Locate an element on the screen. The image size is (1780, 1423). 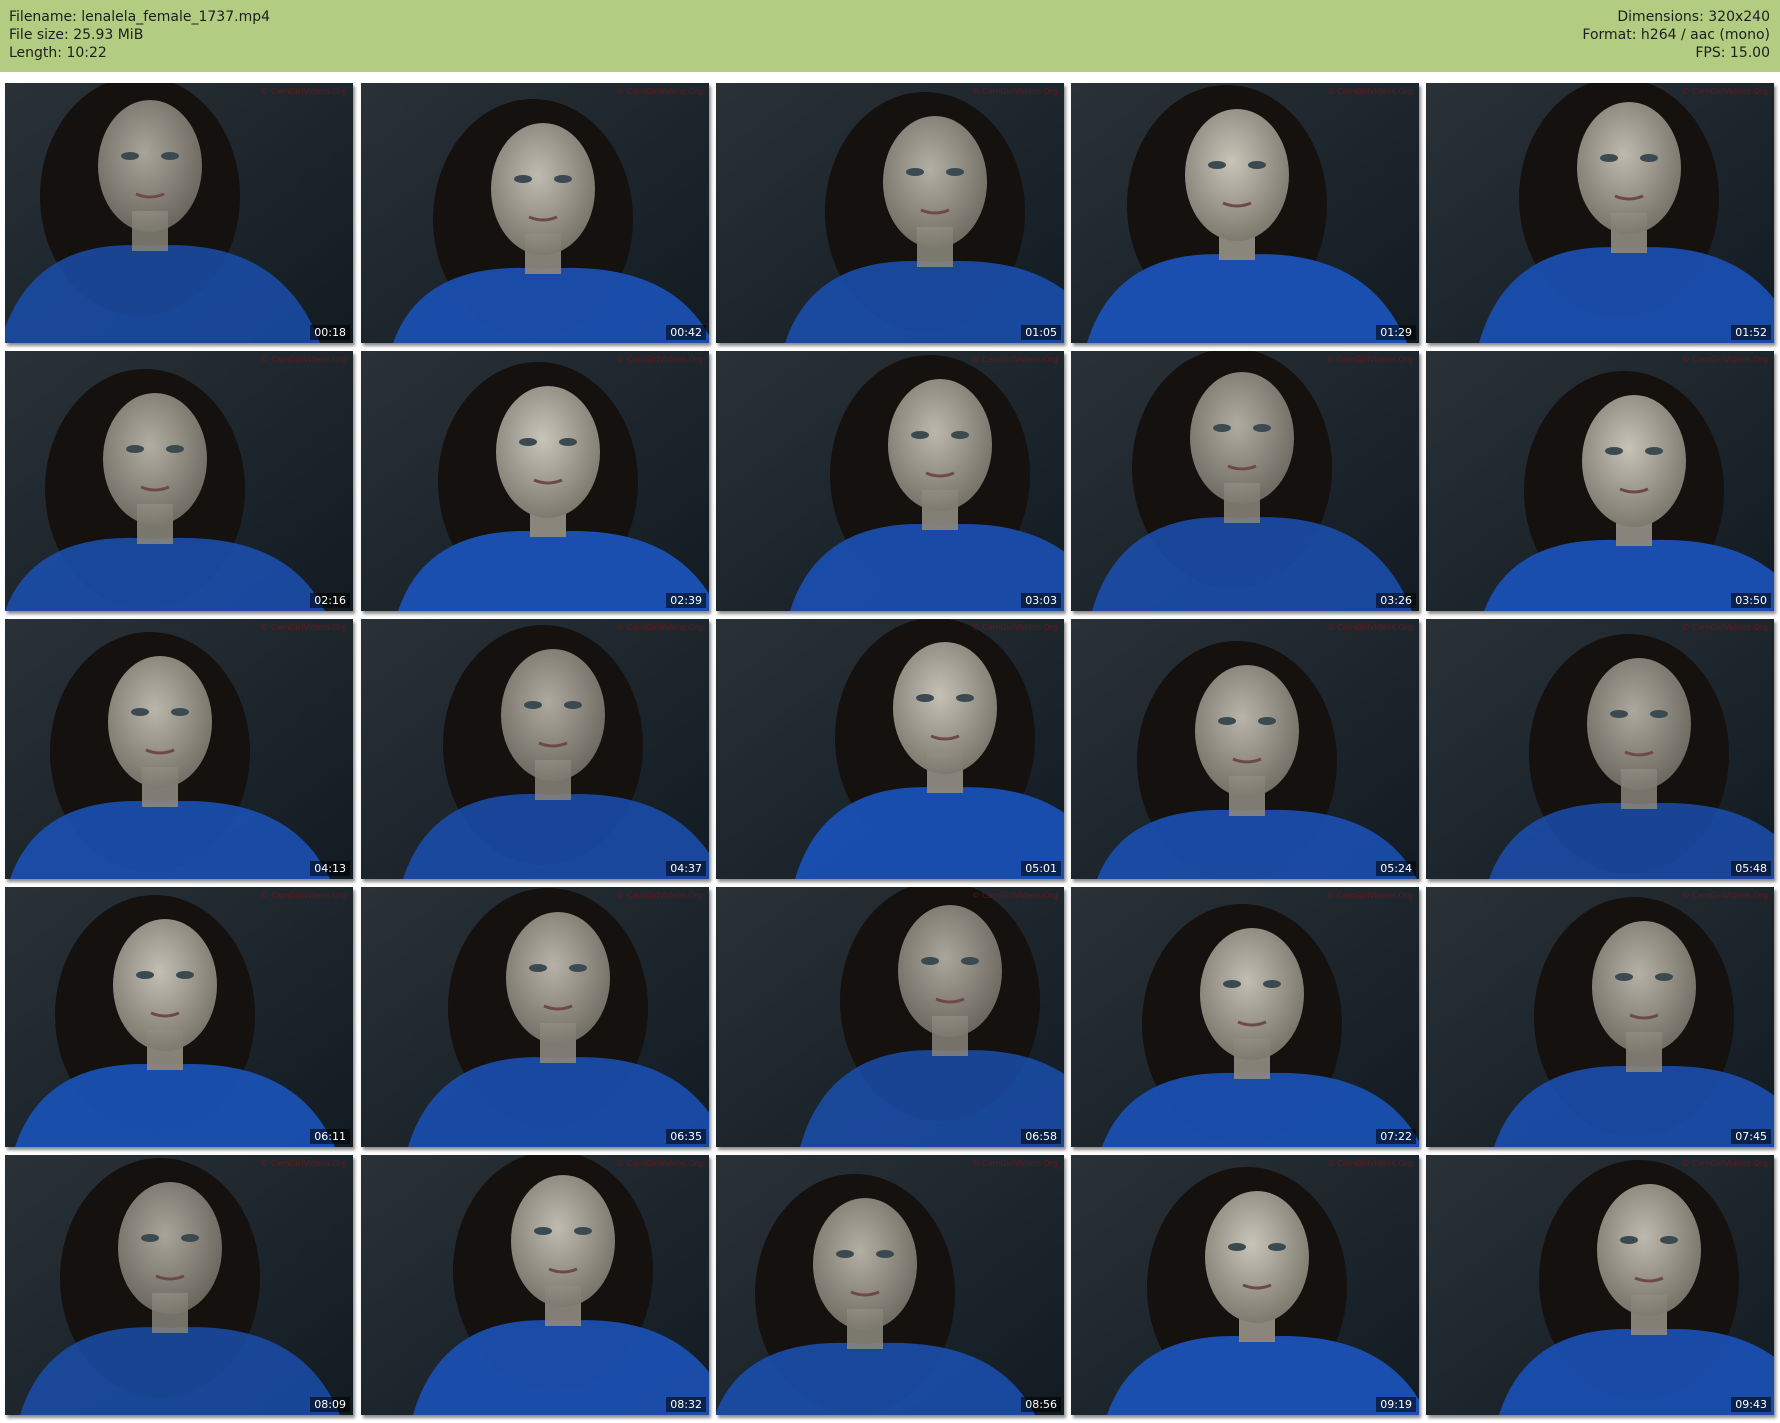
video-thumbnail: © CamGirlVideos.Org 00:18 is located at coordinates (179, 213).